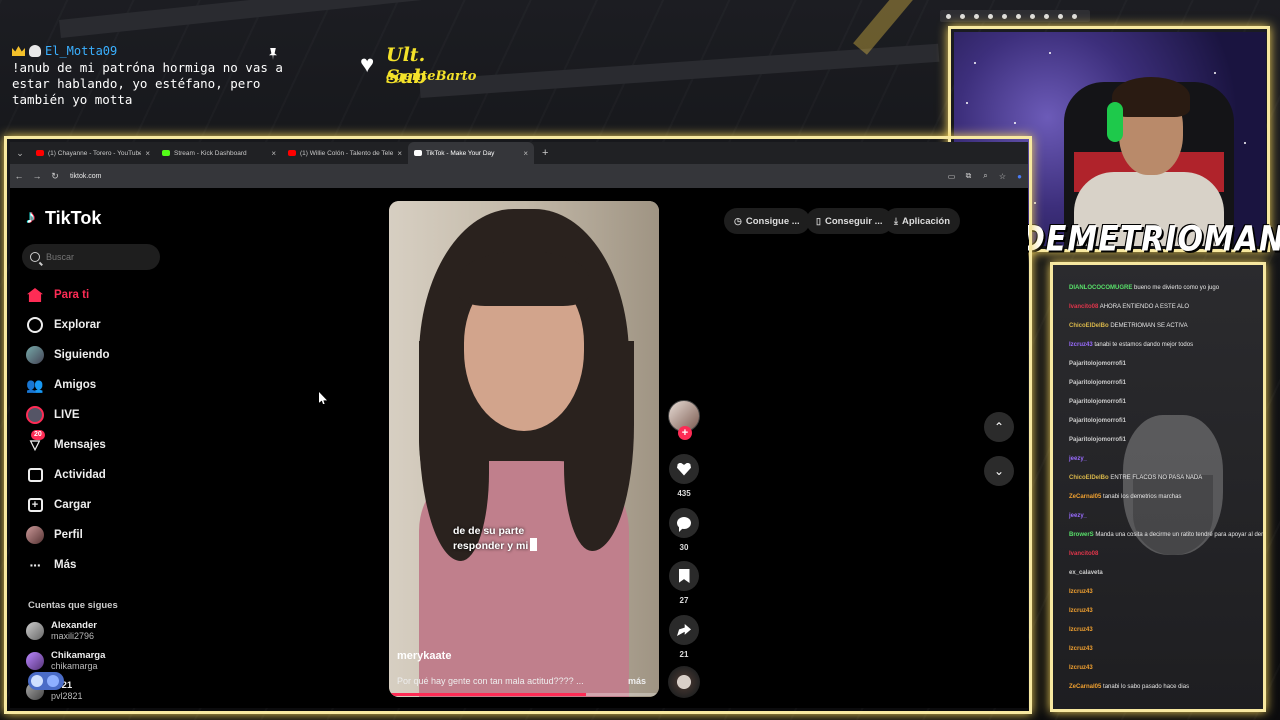 The height and width of the screenshot is (720, 1280). What do you see at coordinates (1089, 326) in the screenshot?
I see `chat-user: ChicoElDelBo` at bounding box center [1089, 326].